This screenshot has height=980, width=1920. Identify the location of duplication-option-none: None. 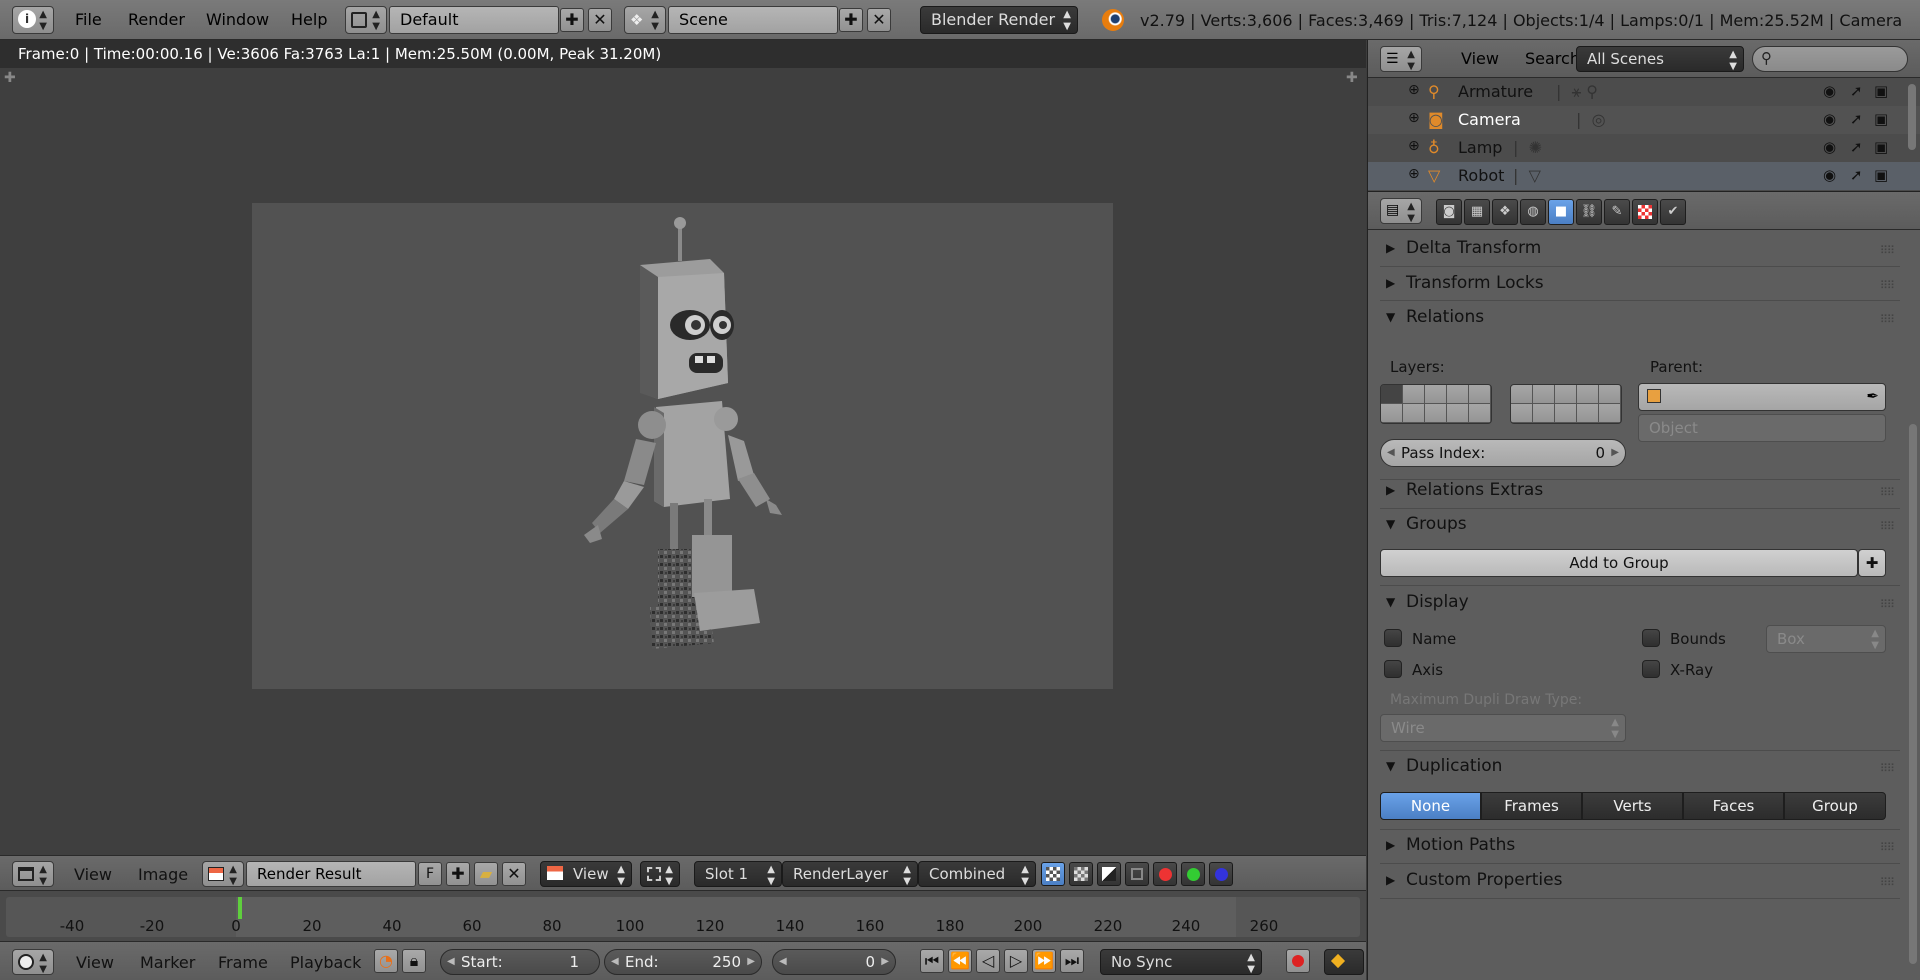
(1430, 806).